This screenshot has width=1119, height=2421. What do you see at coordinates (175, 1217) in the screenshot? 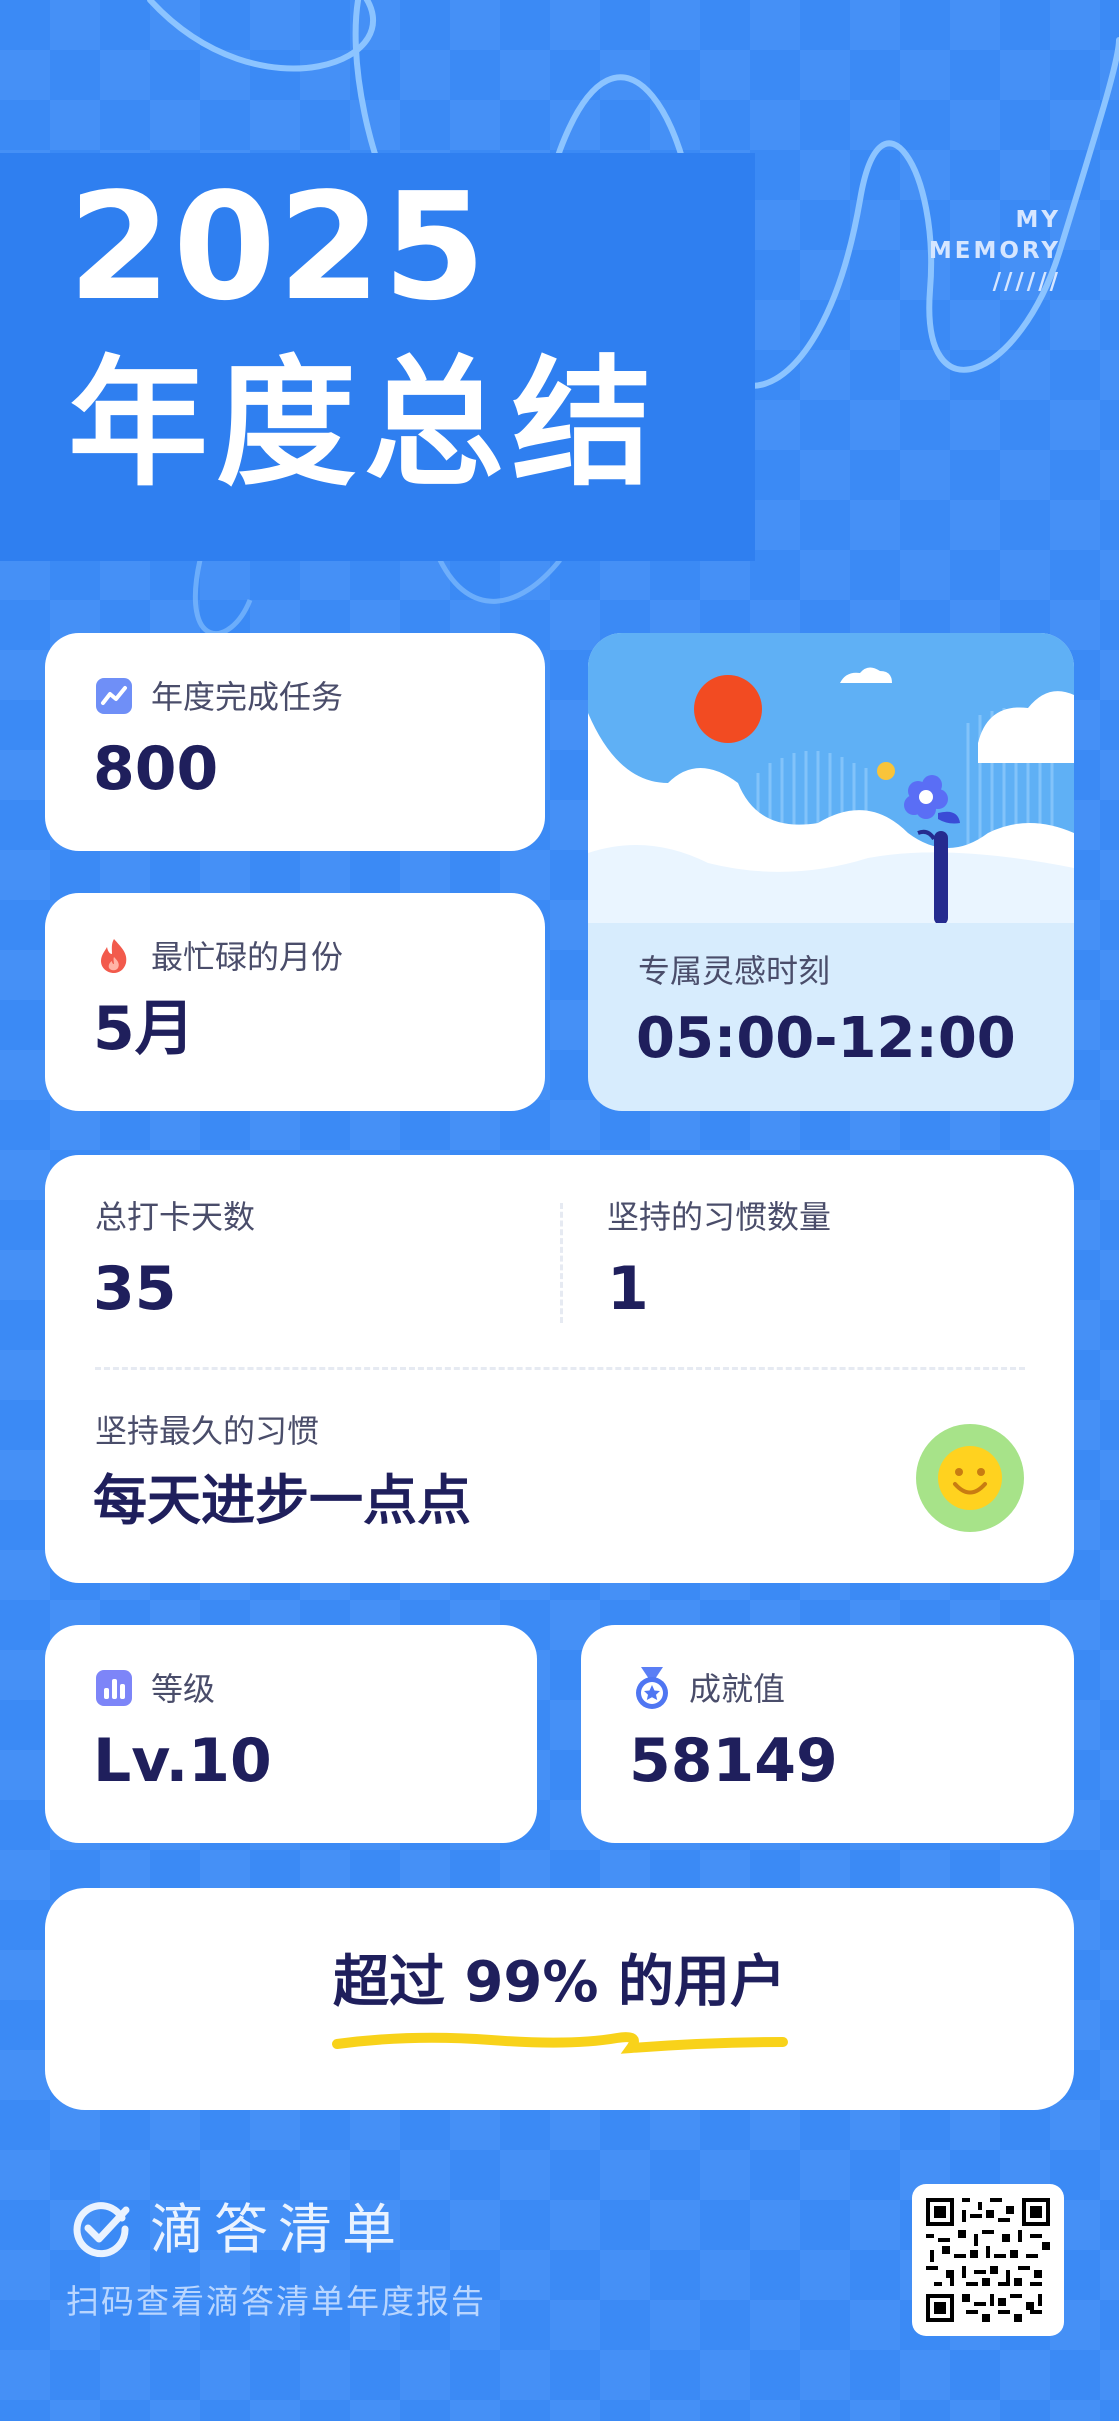
I see `checkin-days-label: 总打卡天数` at bounding box center [175, 1217].